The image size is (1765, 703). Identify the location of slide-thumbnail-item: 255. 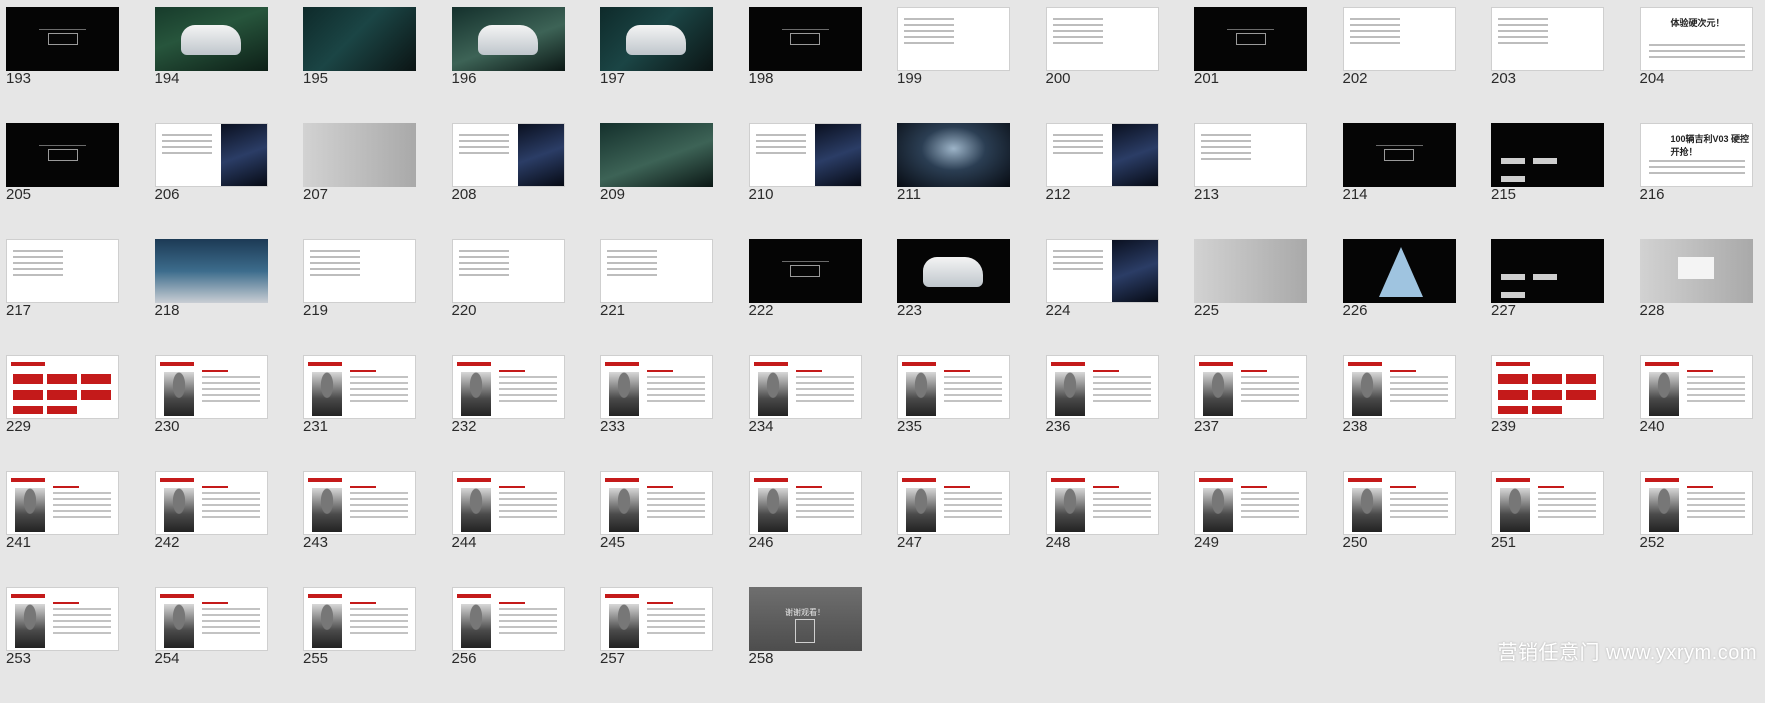
(377, 645).